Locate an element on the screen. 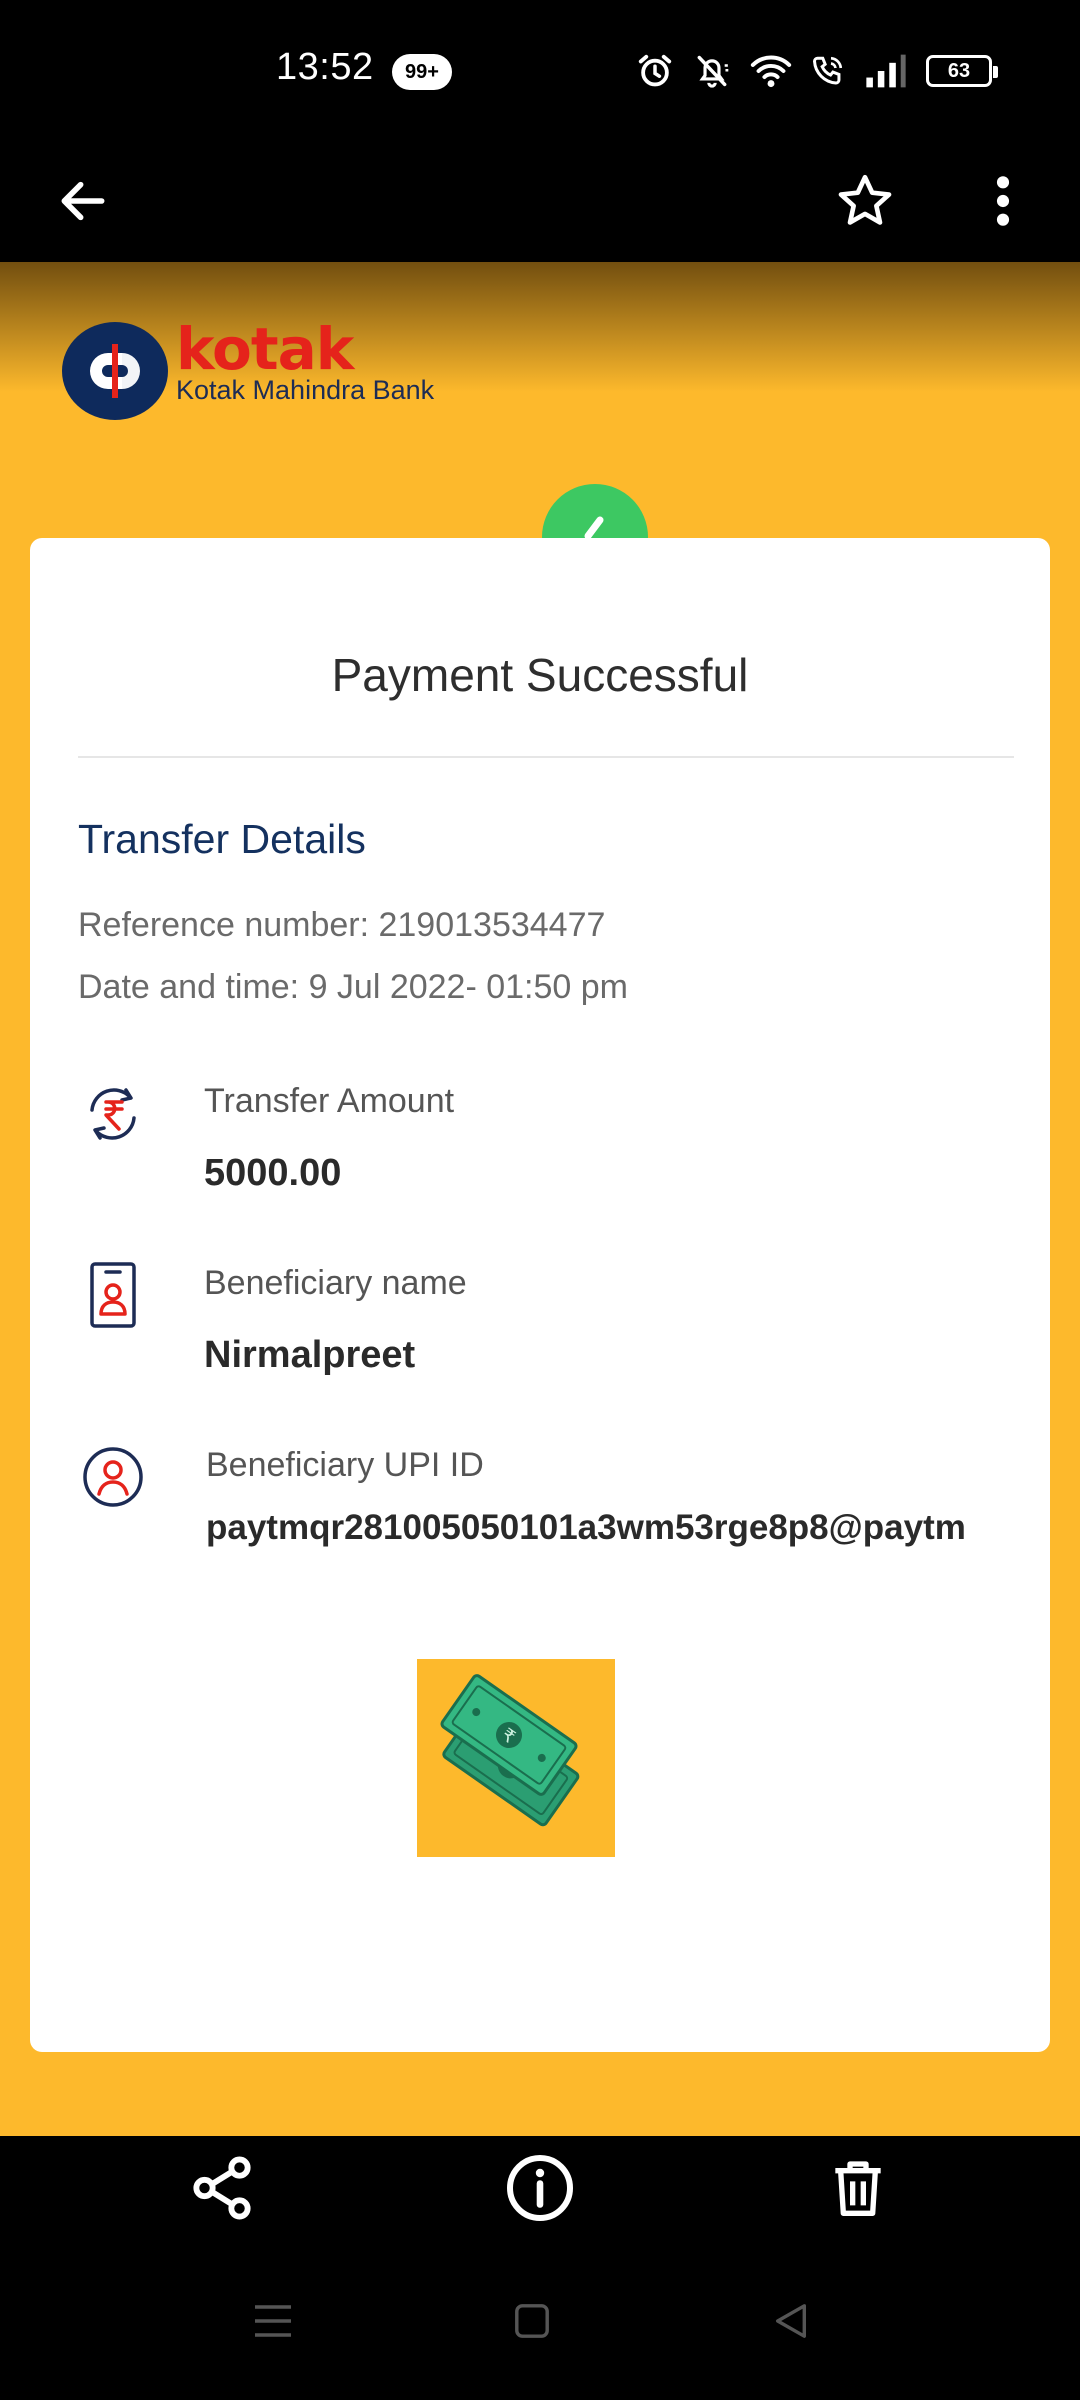 This screenshot has width=1080, height=2400. payment-status-title: Payment Successful is located at coordinates (540, 675).